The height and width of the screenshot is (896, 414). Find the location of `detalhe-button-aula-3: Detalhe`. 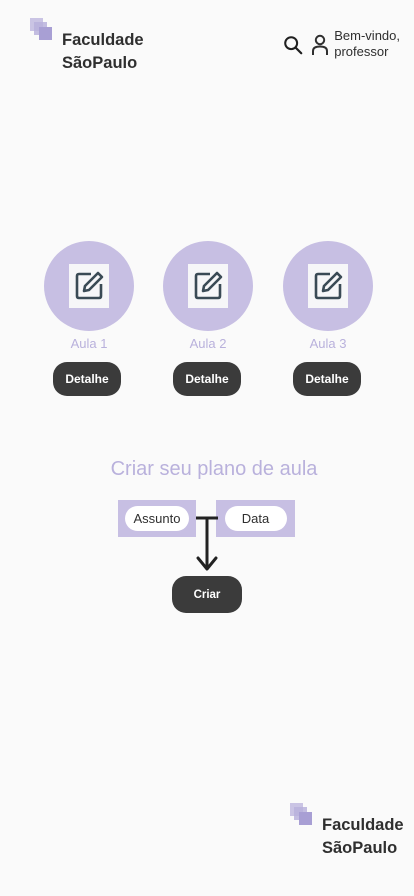

detalhe-button-aula-3: Detalhe is located at coordinates (327, 379).